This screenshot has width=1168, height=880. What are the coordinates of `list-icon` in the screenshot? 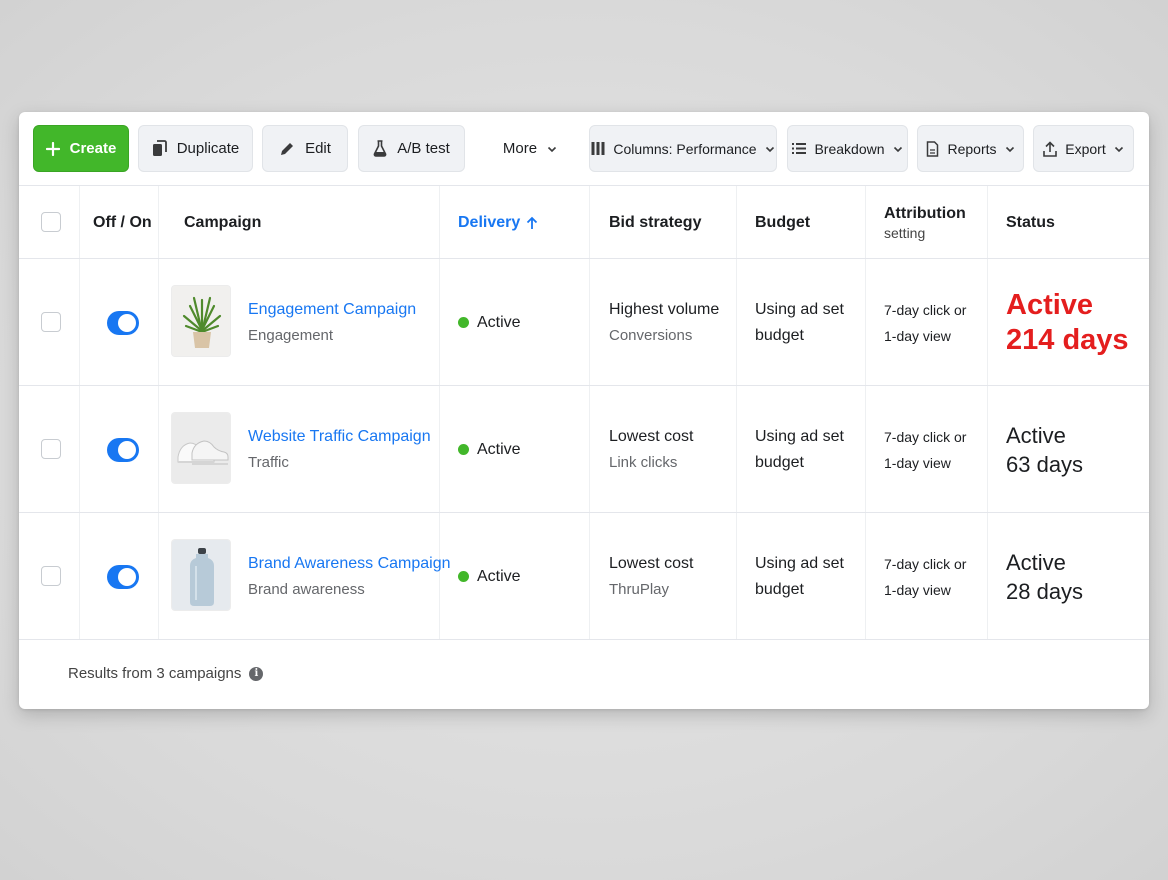 It's located at (799, 148).